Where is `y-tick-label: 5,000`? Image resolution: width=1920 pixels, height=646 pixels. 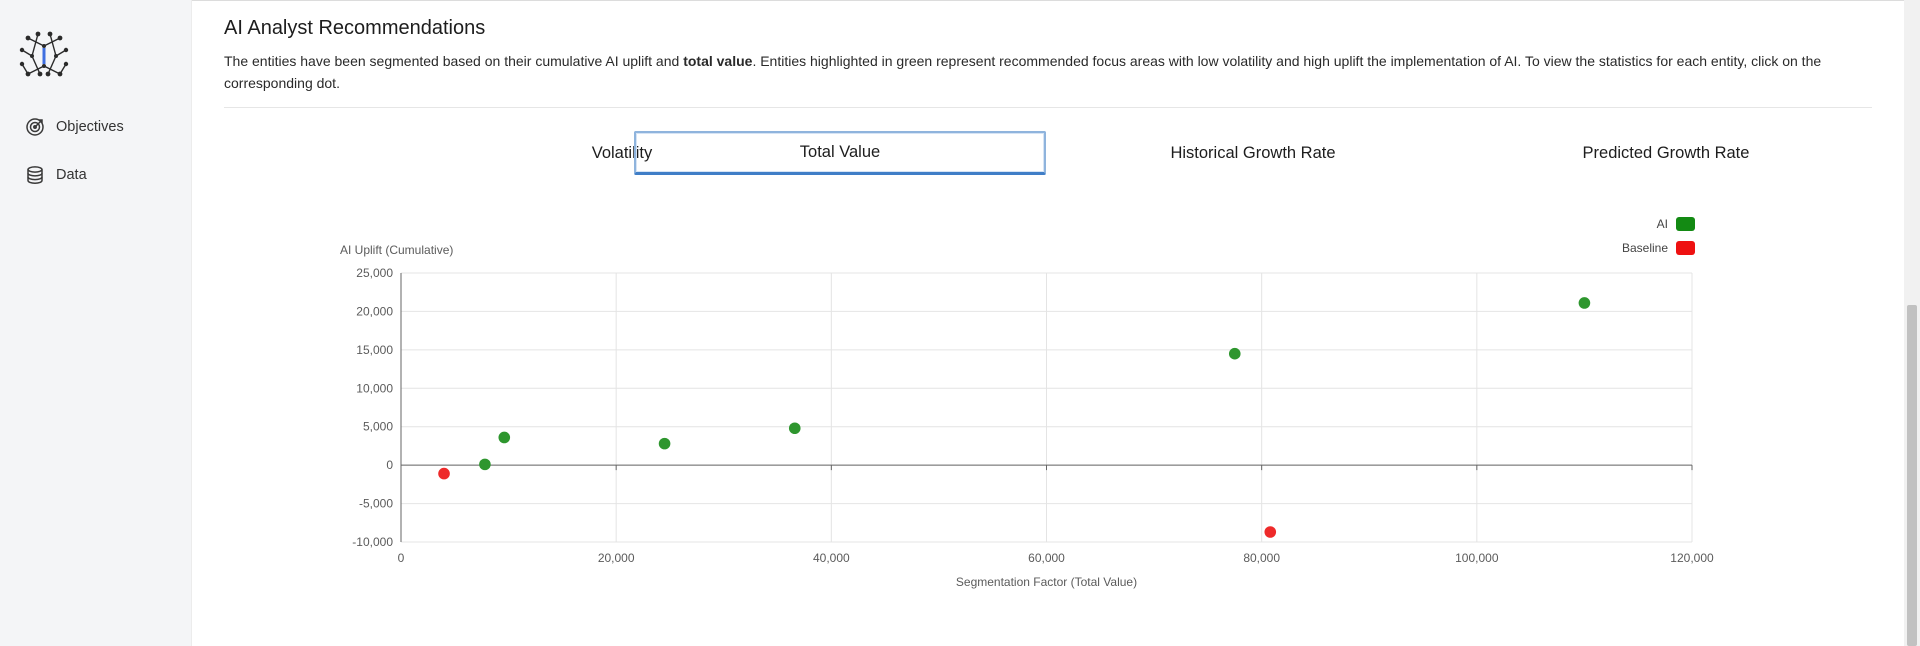
y-tick-label: 5,000 is located at coordinates (378, 427).